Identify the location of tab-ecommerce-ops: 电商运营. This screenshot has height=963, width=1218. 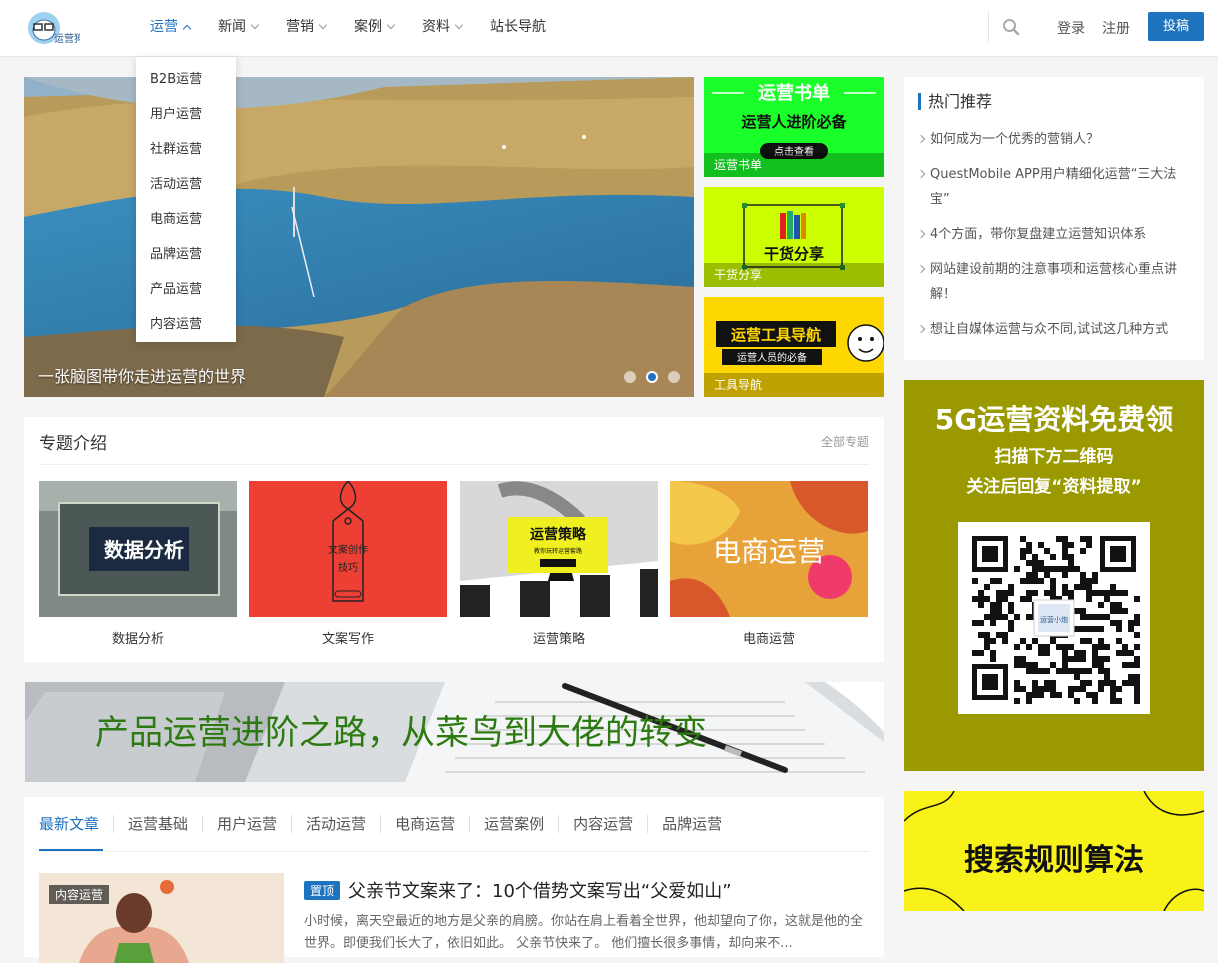
(424, 824).